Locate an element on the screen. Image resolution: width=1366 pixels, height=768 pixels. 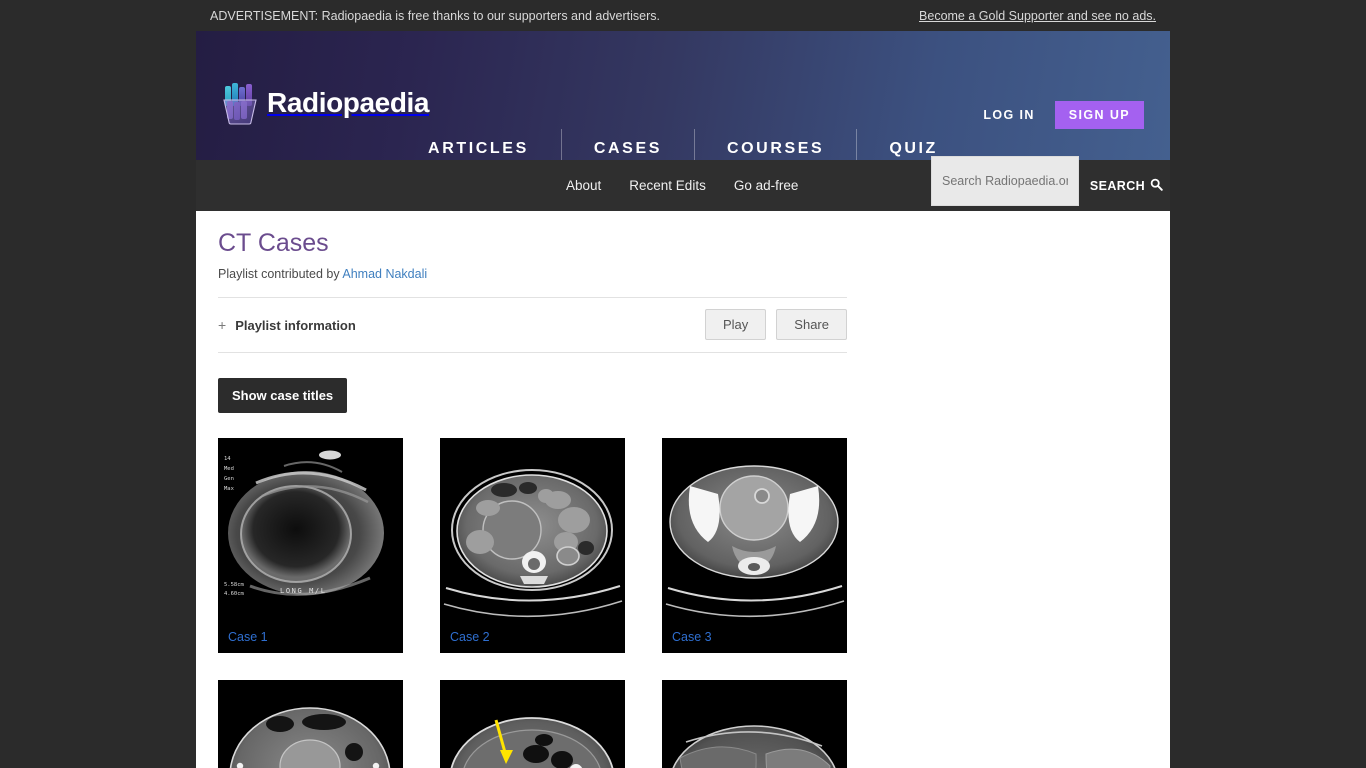
case-card: Case 4 is located at coordinates (310, 724).